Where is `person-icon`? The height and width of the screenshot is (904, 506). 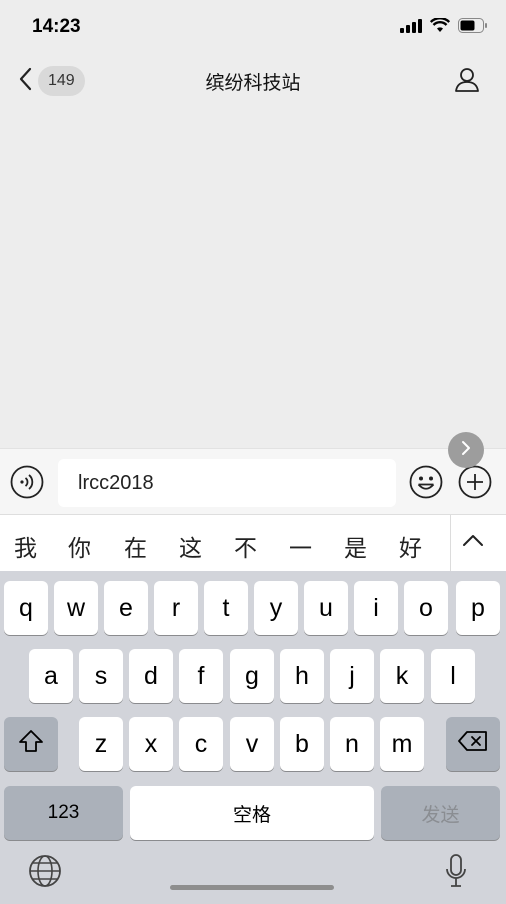 person-icon is located at coordinates (467, 82).